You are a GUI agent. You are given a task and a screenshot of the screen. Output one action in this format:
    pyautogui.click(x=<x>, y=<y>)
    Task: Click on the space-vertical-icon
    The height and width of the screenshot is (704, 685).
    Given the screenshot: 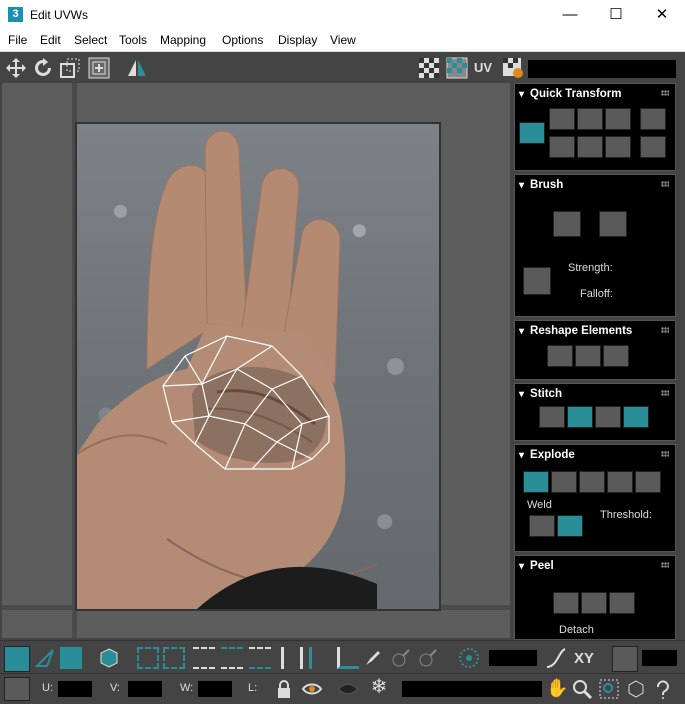 What is the action you would take?
    pyautogui.click(x=562, y=147)
    